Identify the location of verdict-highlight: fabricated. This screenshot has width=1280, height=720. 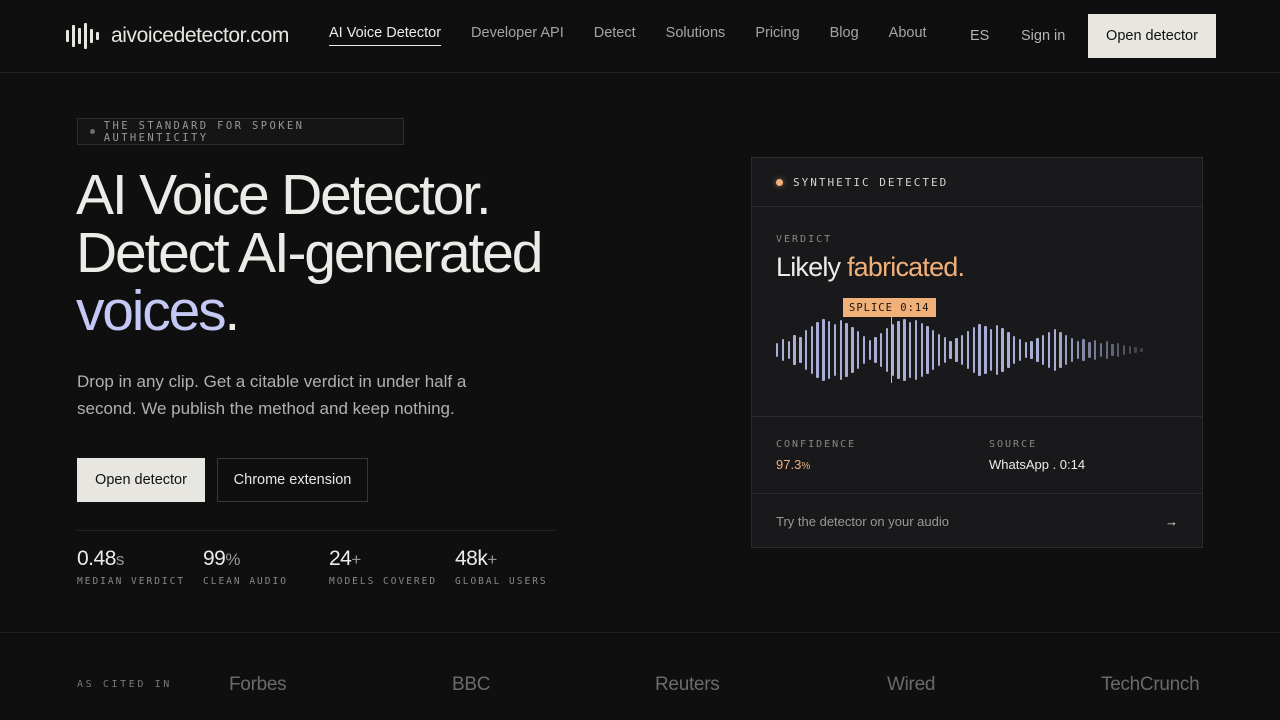
(902, 267).